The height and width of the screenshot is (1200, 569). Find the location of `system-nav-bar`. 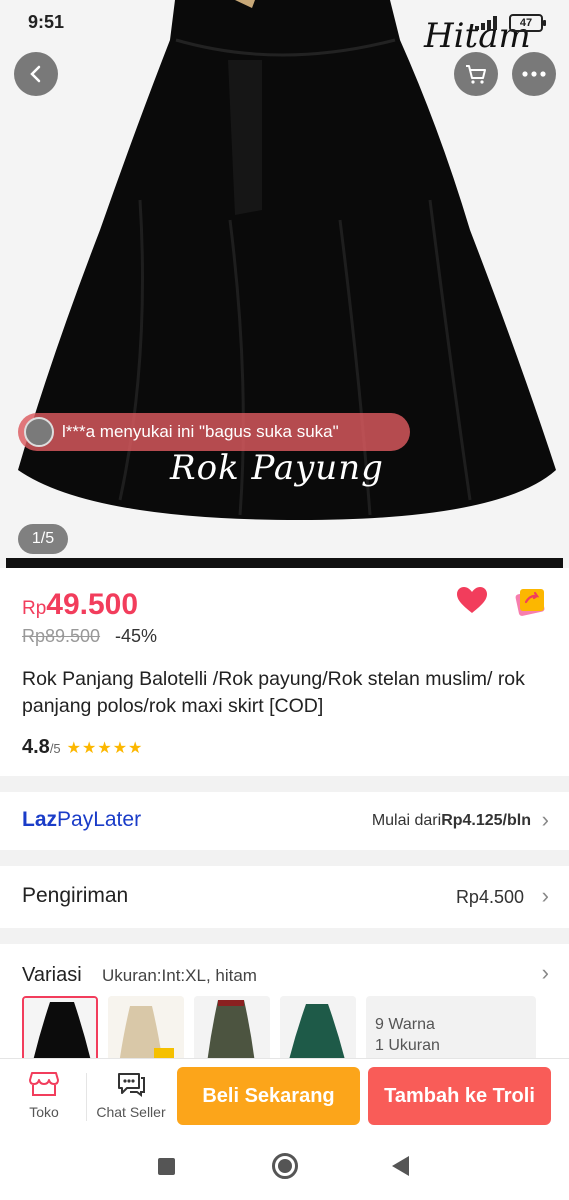

system-nav-bar is located at coordinates (284, 1167).